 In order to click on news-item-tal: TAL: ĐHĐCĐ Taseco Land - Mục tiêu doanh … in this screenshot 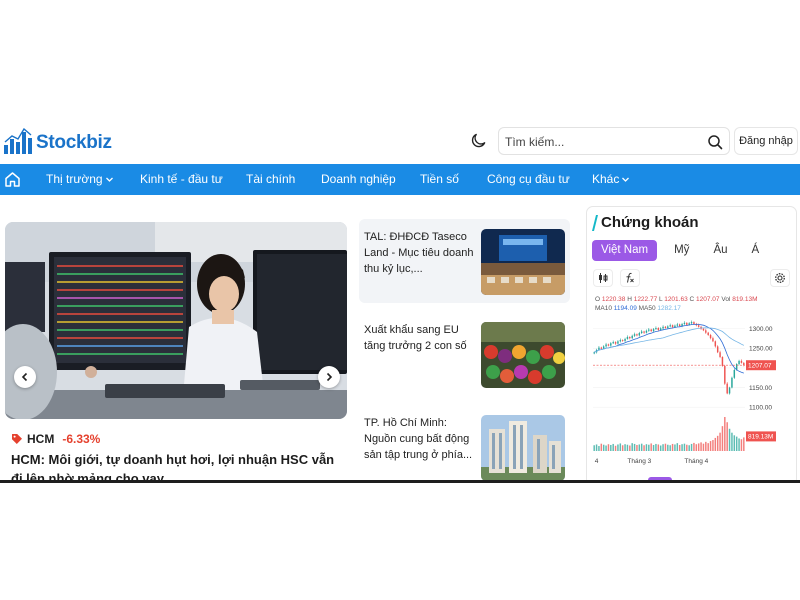, I will do `click(464, 261)`.